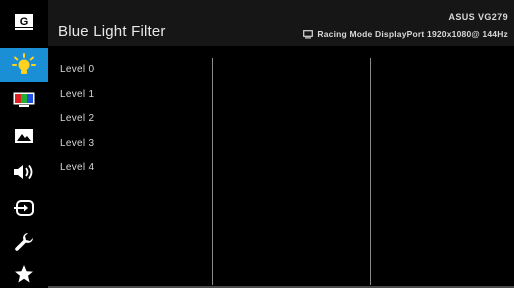  I want to click on option-level-2: Level 2, so click(77, 125).